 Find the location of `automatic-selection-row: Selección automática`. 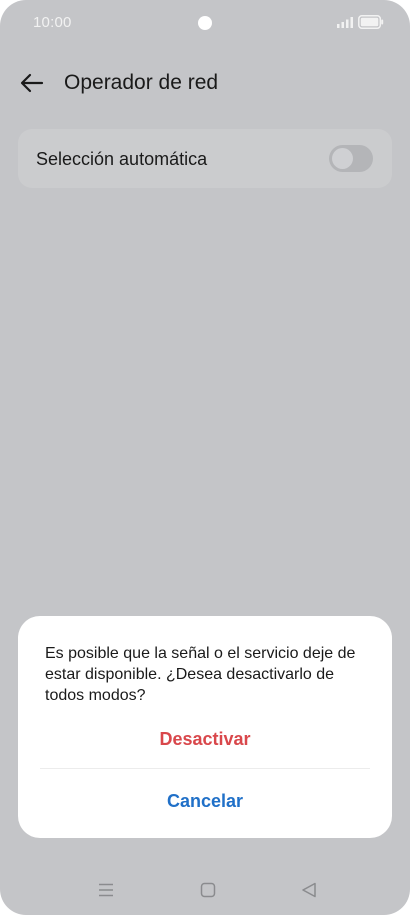

automatic-selection-row: Selección automática is located at coordinates (205, 158).